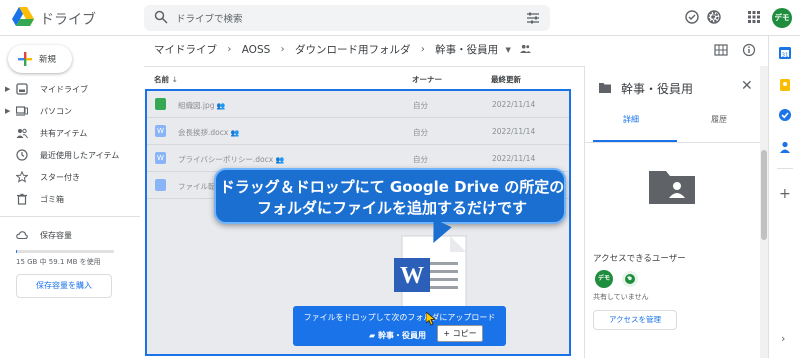  Describe the element at coordinates (466, 49) in the screenshot. I see `breadcrumb-current: 幹事・役員用` at that location.